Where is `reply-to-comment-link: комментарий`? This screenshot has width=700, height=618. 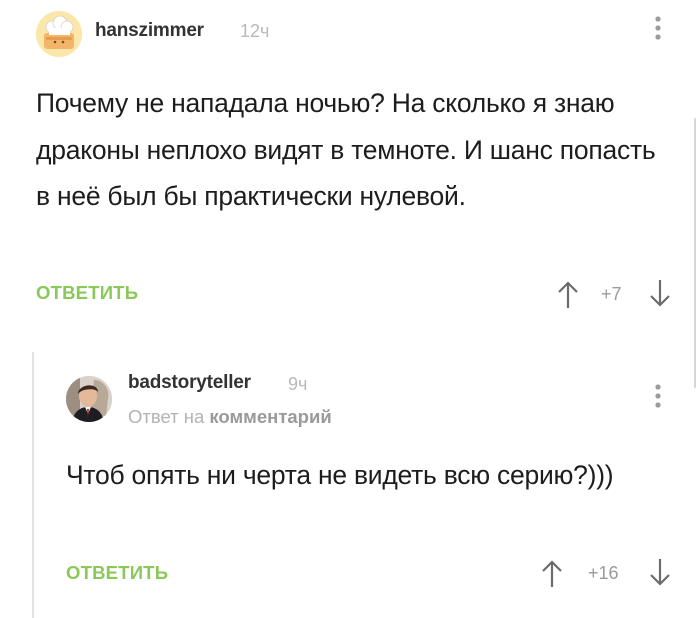
reply-to-comment-link: комментарий is located at coordinates (270, 416).